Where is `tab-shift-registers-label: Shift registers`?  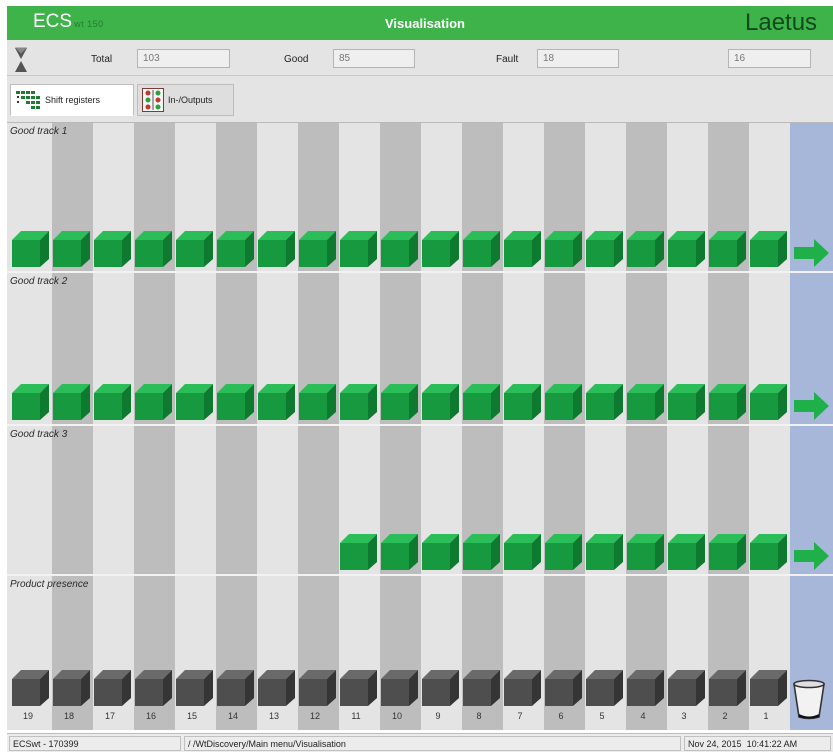
tab-shift-registers-label: Shift registers is located at coordinates (73, 100).